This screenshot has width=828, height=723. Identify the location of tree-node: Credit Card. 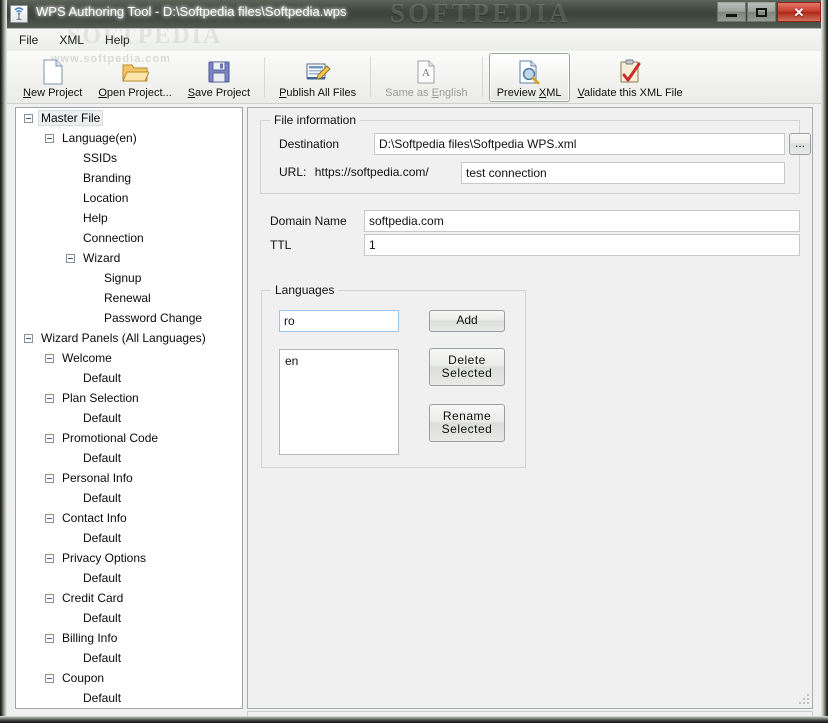
(129, 598).